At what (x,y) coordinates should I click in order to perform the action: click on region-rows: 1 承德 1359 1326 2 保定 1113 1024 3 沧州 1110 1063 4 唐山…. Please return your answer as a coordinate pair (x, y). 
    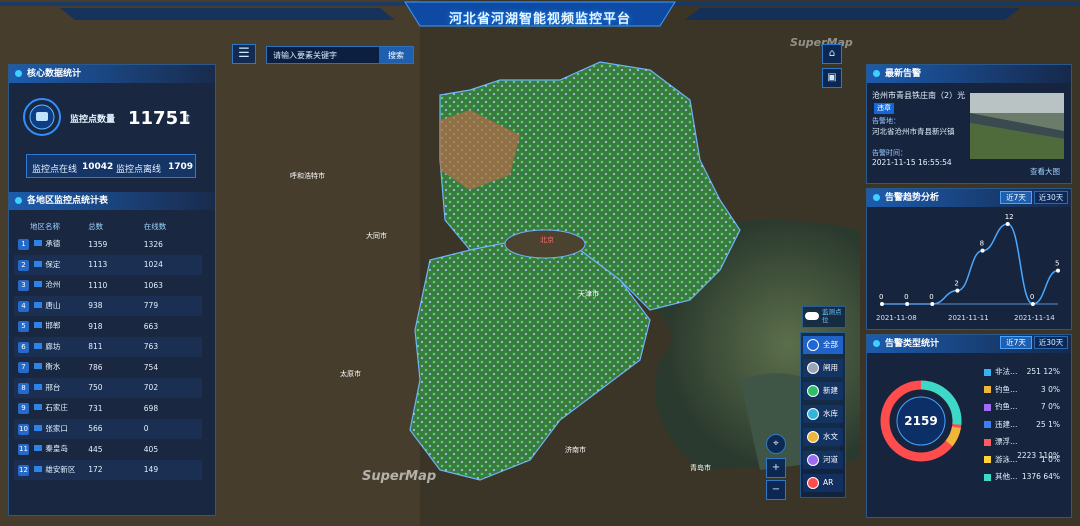
    Looking at the image, I should click on (108, 357).